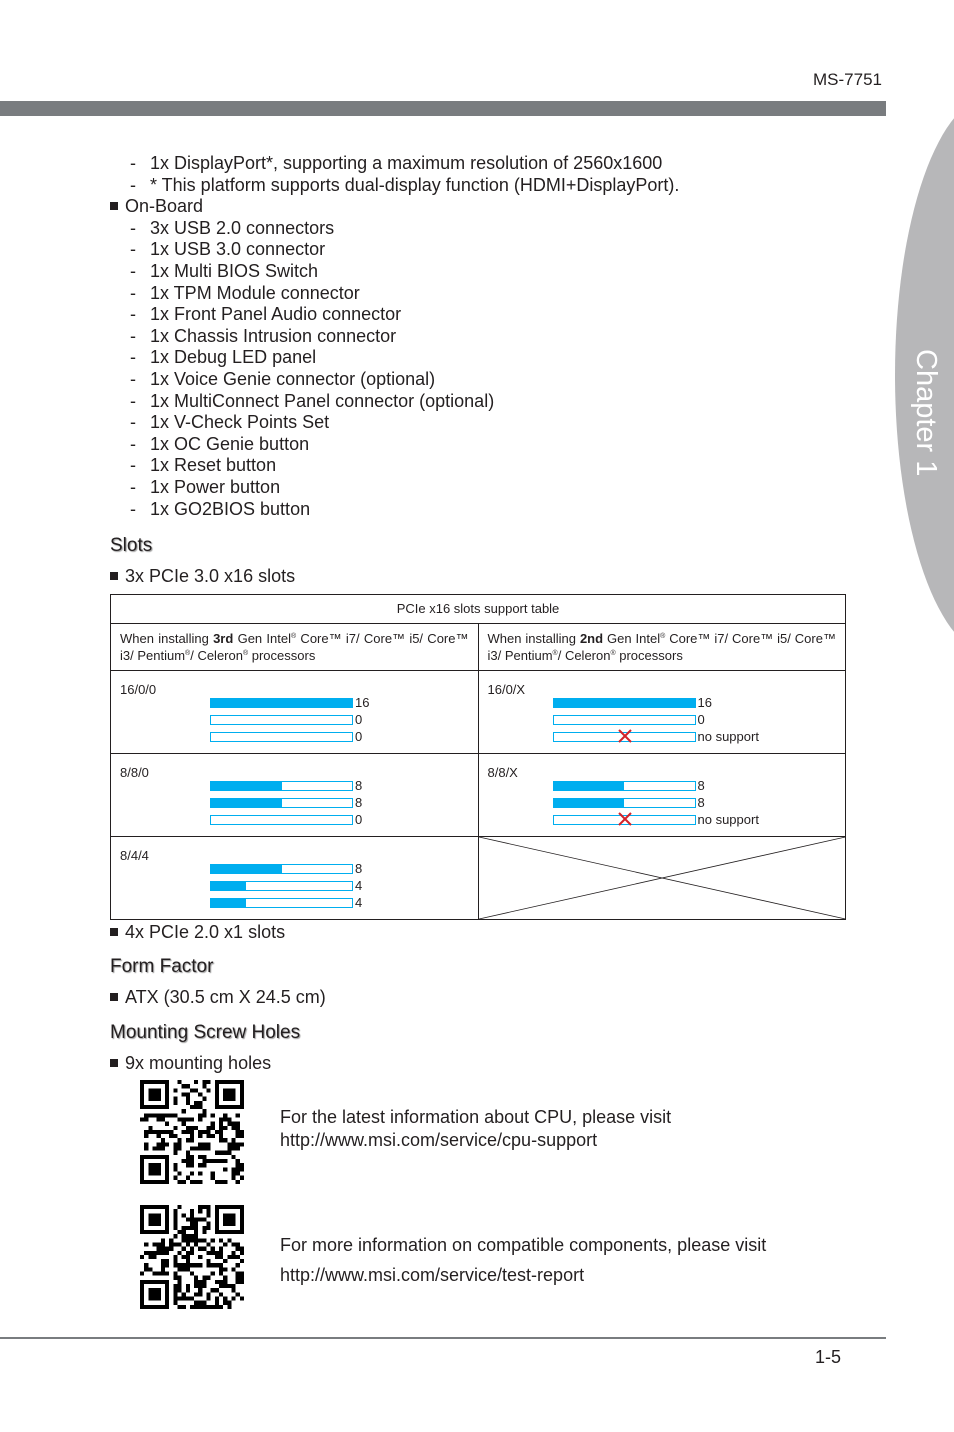  What do you see at coordinates (134, 855) in the screenshot?
I see `config-label: 8/4/4` at bounding box center [134, 855].